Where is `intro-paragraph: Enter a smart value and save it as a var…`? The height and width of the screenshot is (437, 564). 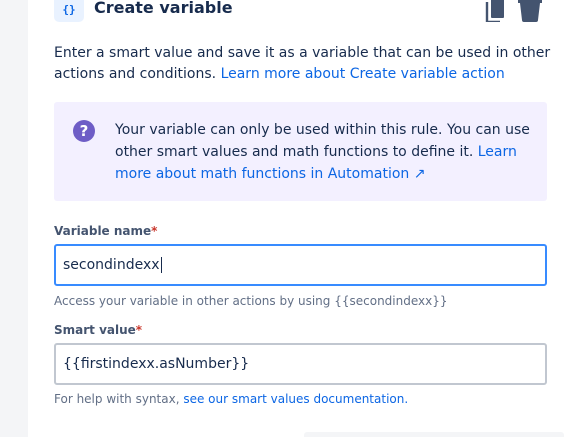
intro-paragraph: Enter a smart value and save it as a var… is located at coordinates (304, 64).